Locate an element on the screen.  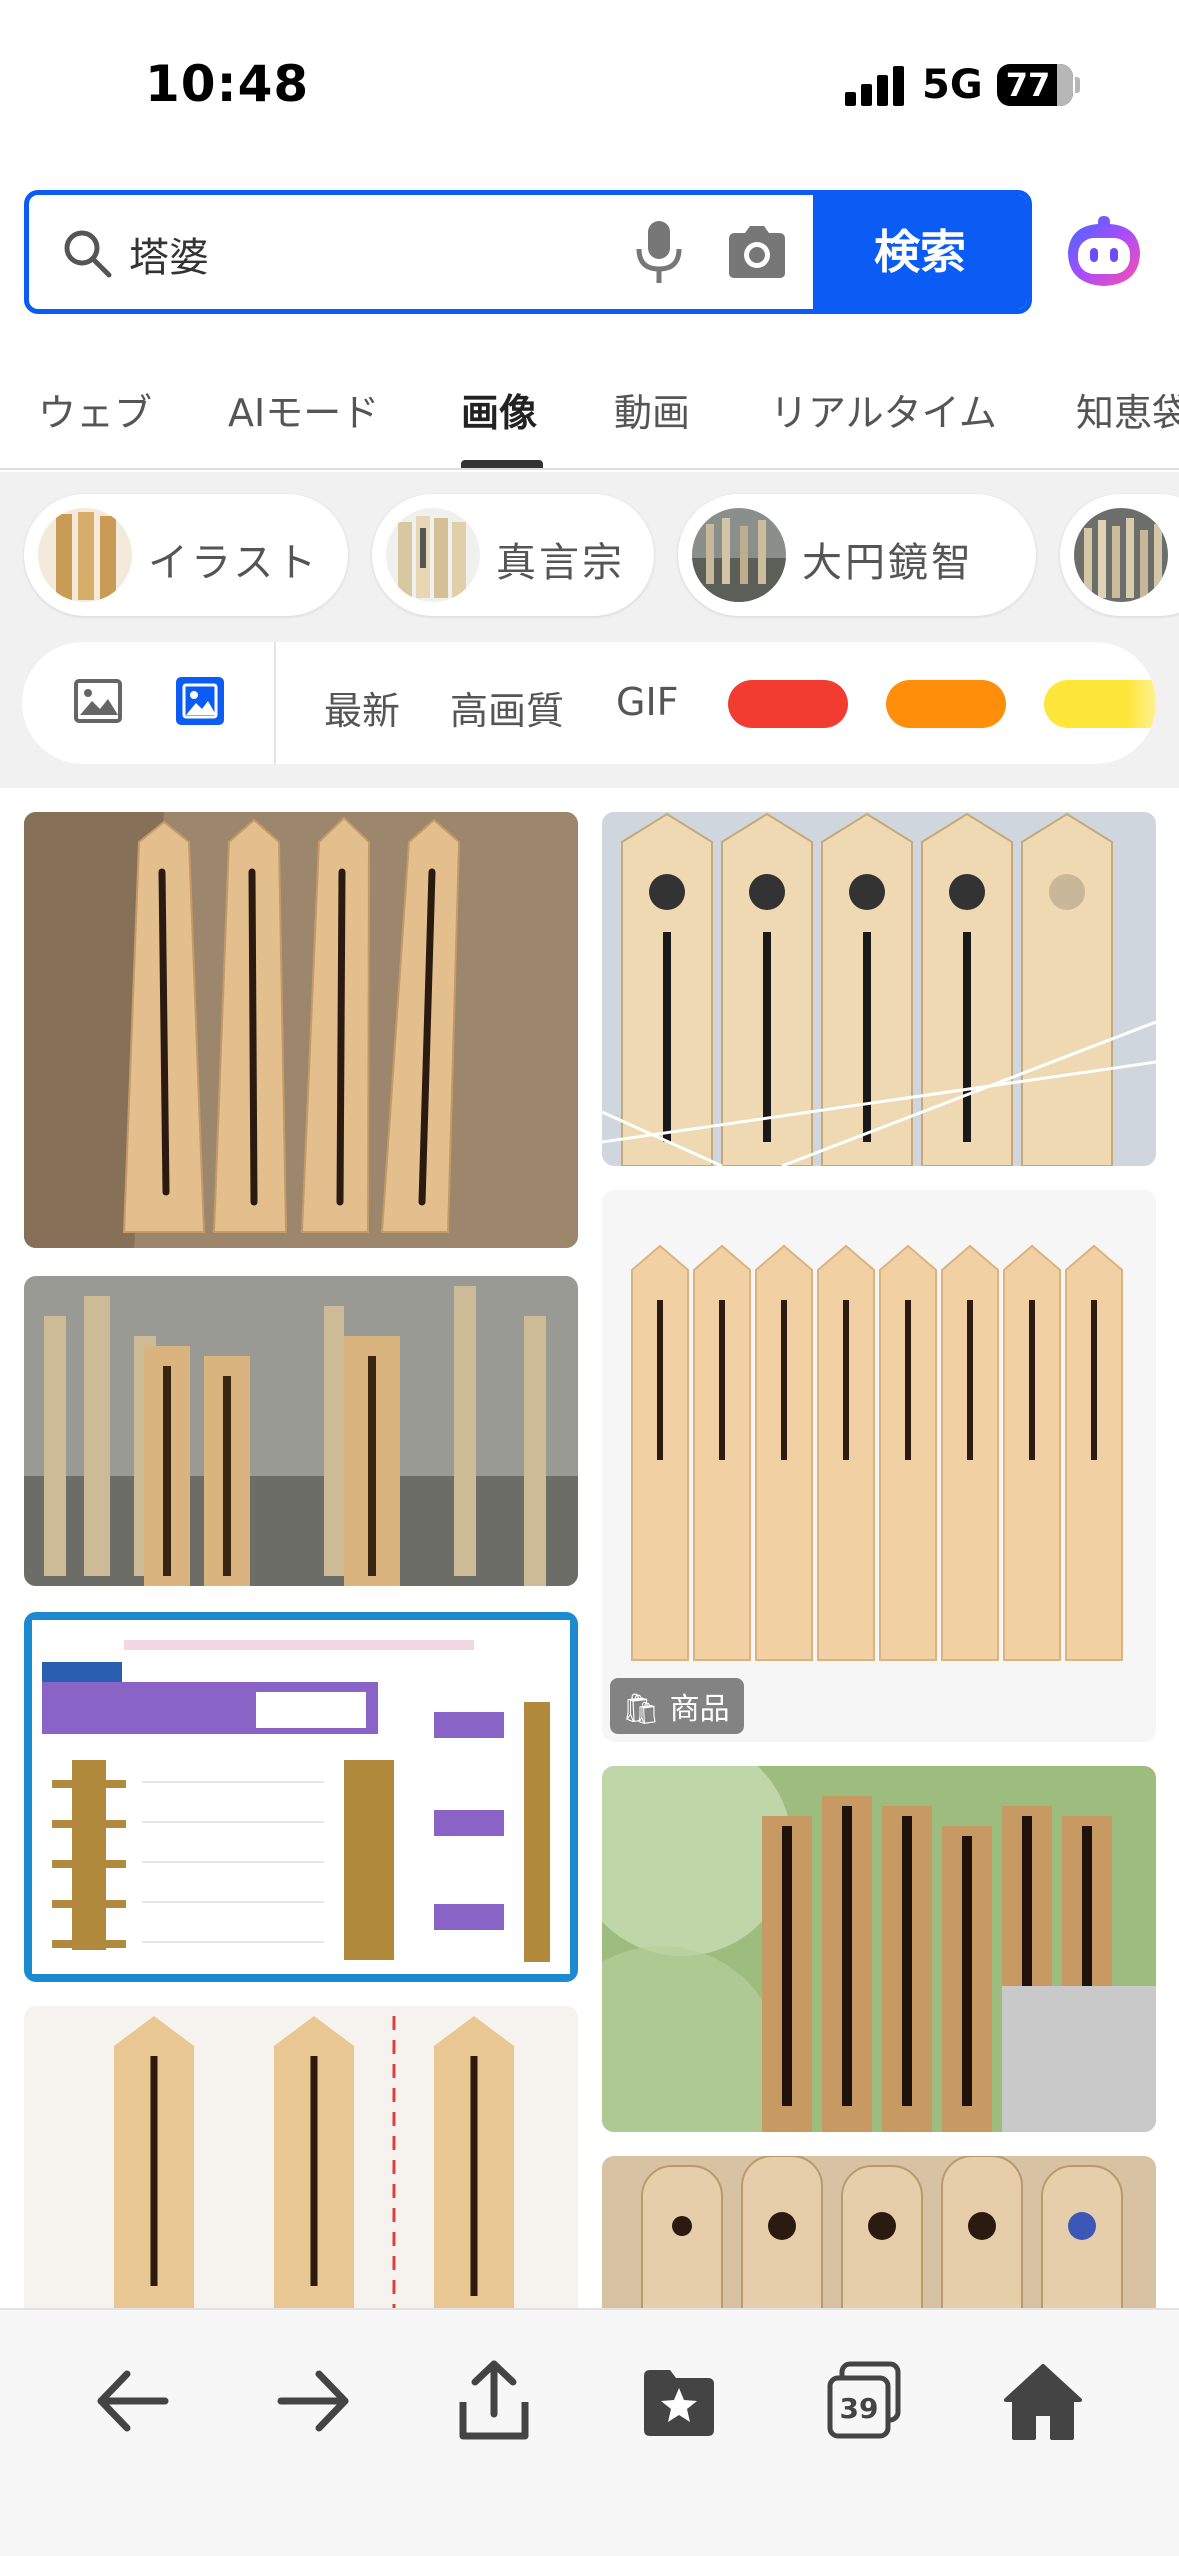
color-filter-red is located at coordinates (788, 704).